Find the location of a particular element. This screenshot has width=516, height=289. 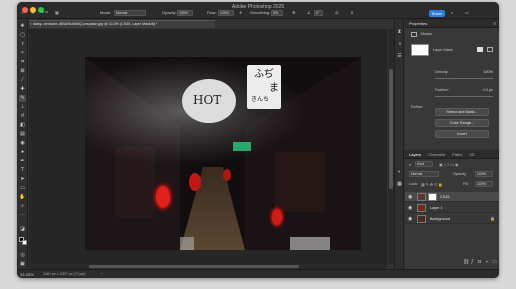

density-value: 100% is located at coordinates (479, 72).